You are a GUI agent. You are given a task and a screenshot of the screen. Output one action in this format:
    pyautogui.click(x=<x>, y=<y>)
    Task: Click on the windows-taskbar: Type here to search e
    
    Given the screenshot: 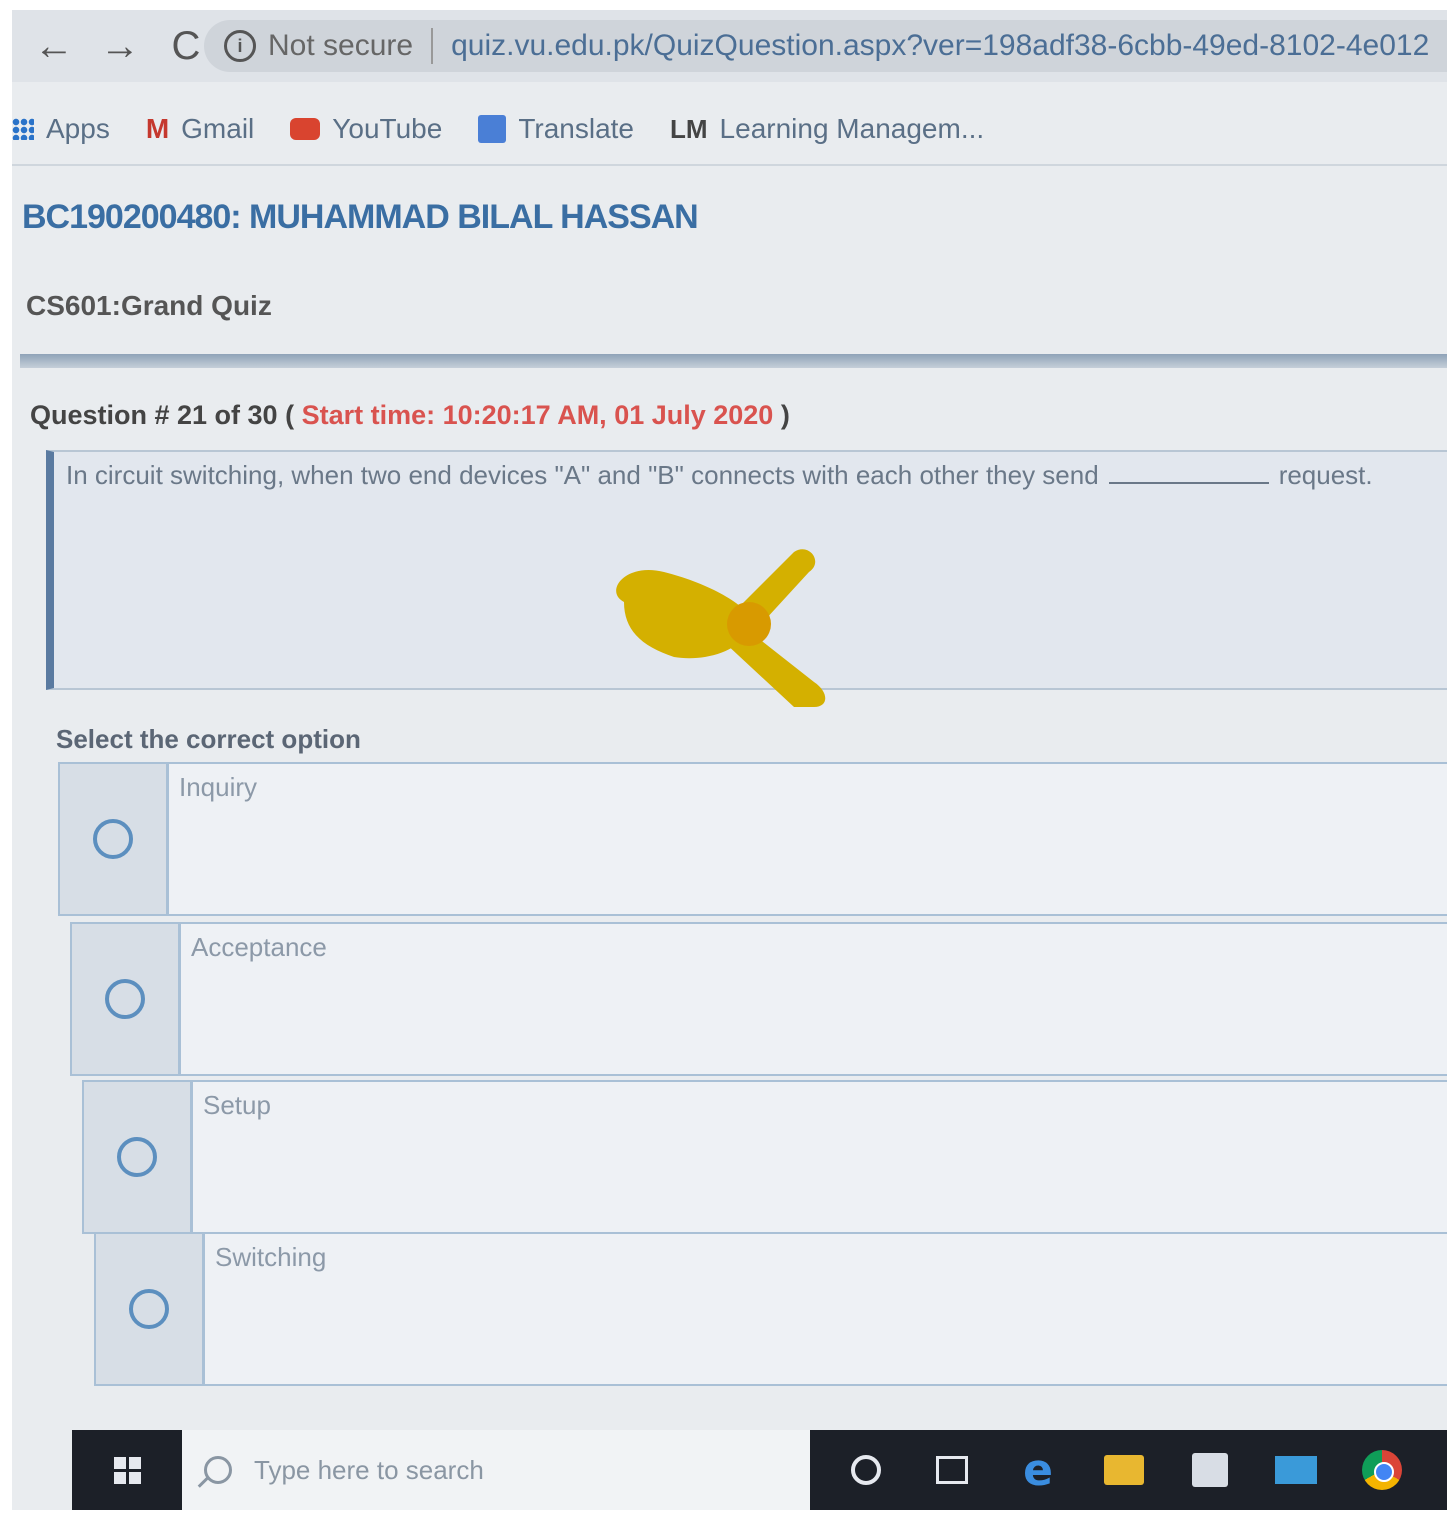 What is the action you would take?
    pyautogui.click(x=759, y=1470)
    